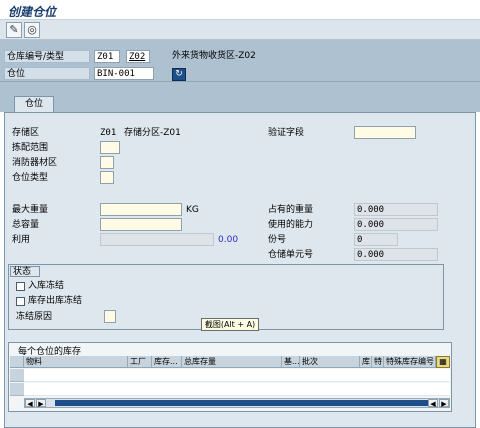  I want to click on picking-area-field, so click(110, 147).